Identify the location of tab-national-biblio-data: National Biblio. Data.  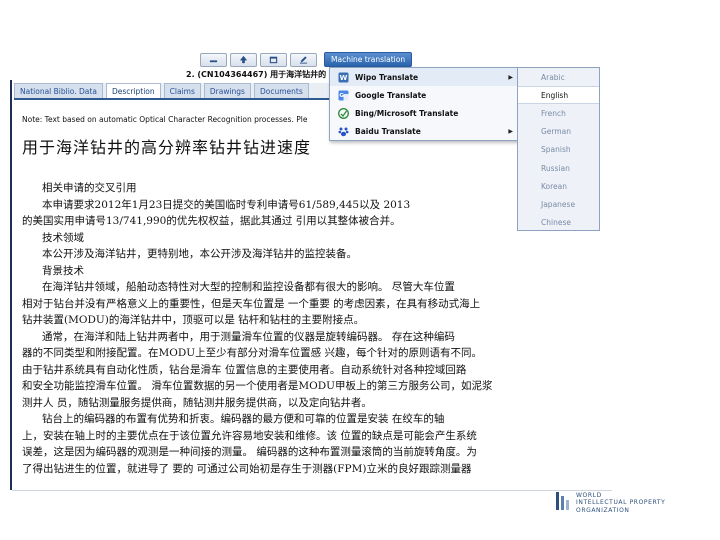
(58, 90).